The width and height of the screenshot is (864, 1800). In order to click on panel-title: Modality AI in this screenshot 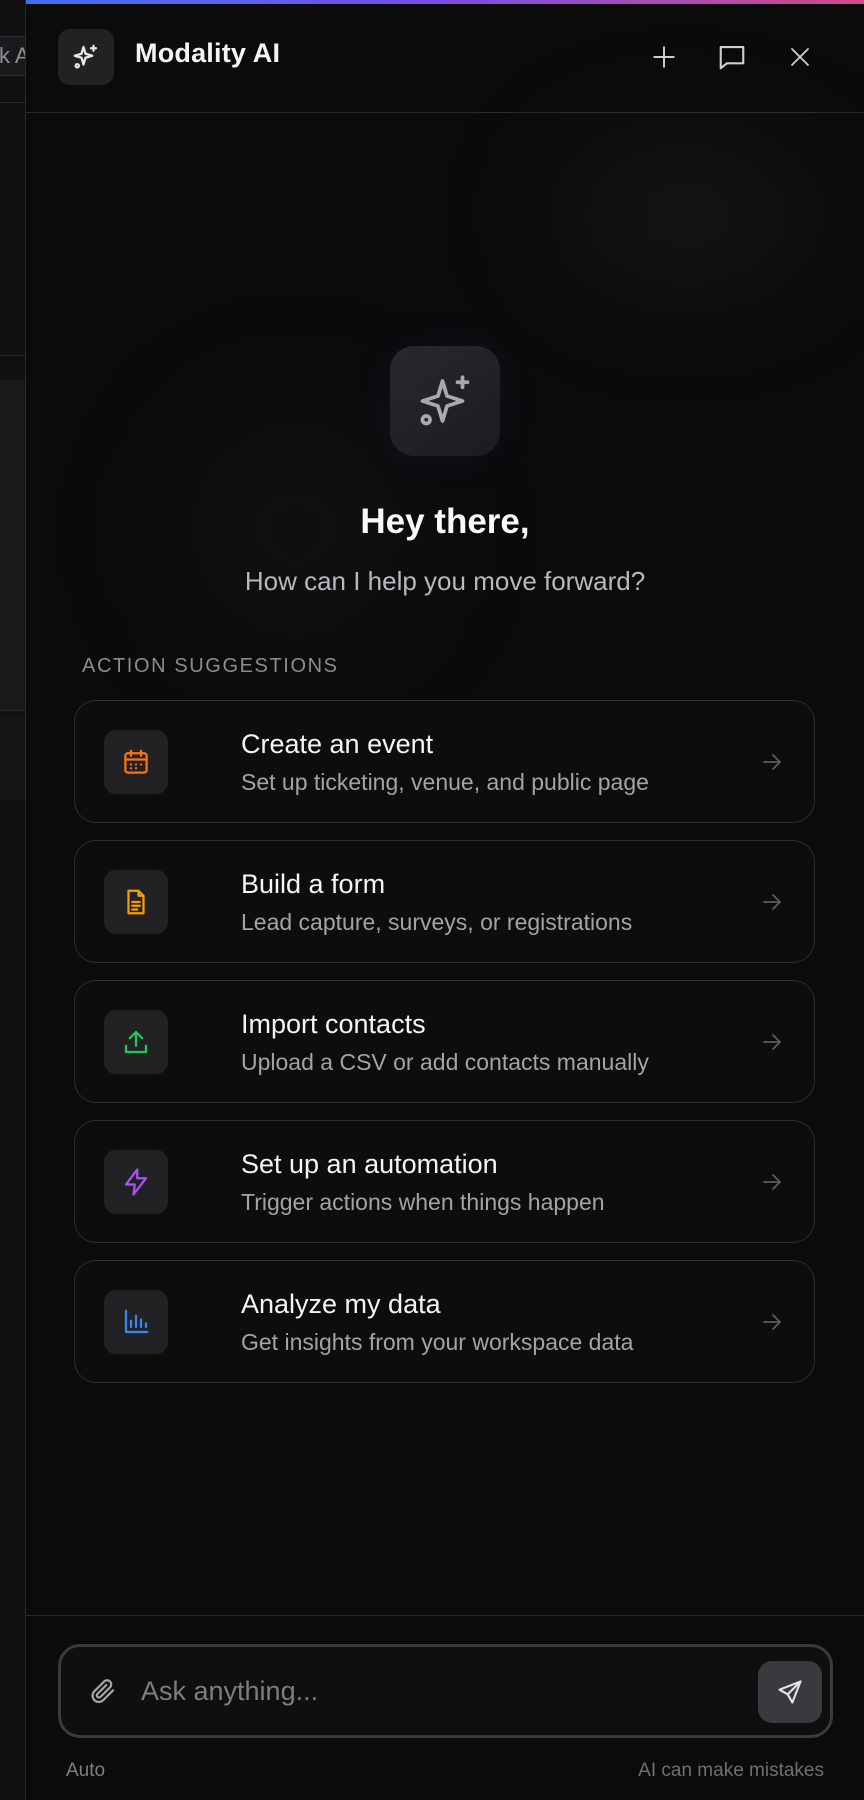, I will do `click(208, 53)`.